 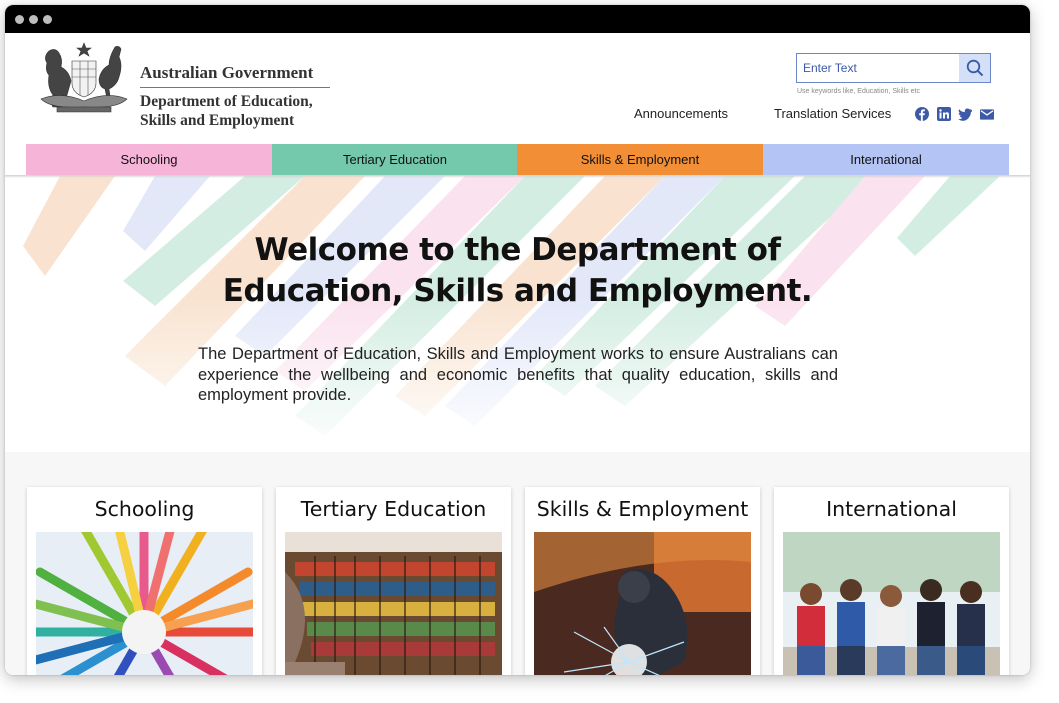 I want to click on search-box, so click(x=893, y=68).